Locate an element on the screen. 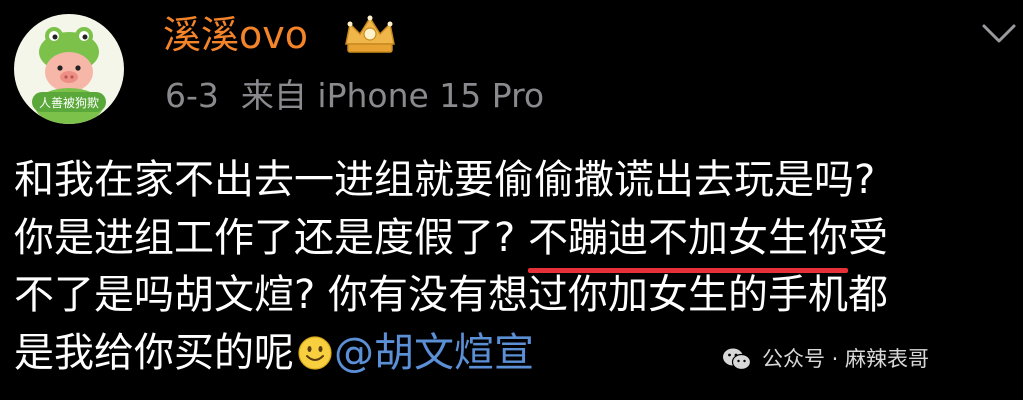  username: 溪溪ovo is located at coordinates (235, 35).